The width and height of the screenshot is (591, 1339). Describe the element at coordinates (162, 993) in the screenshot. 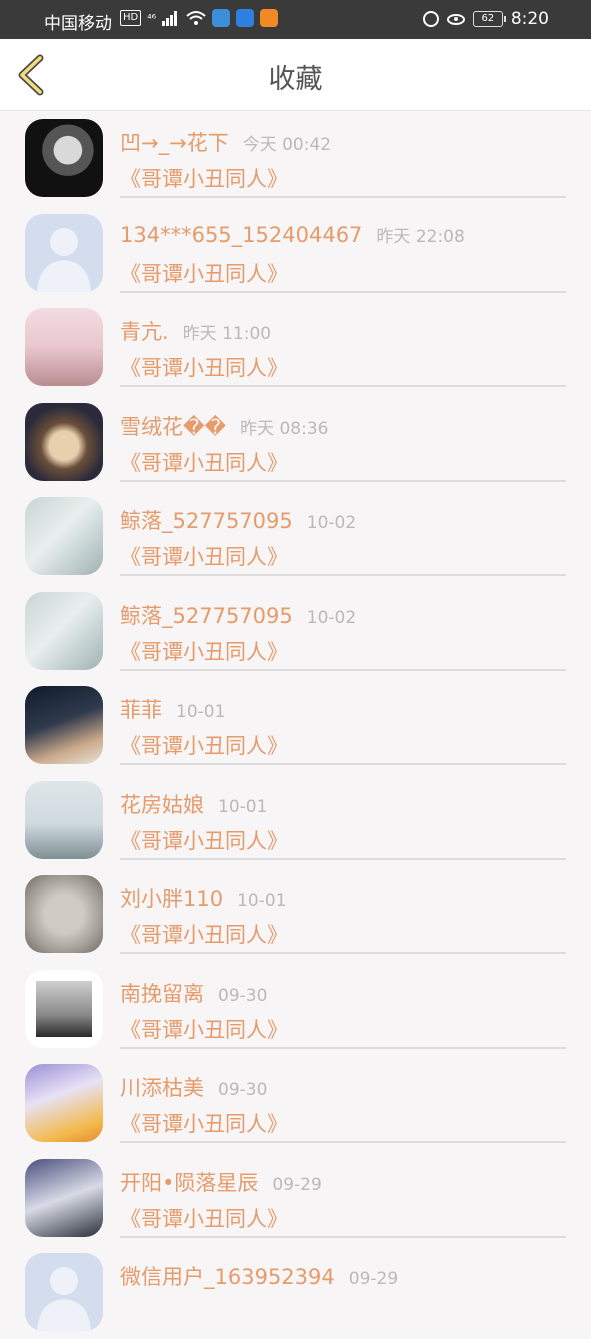

I see `user-name: 南挽留离` at that location.